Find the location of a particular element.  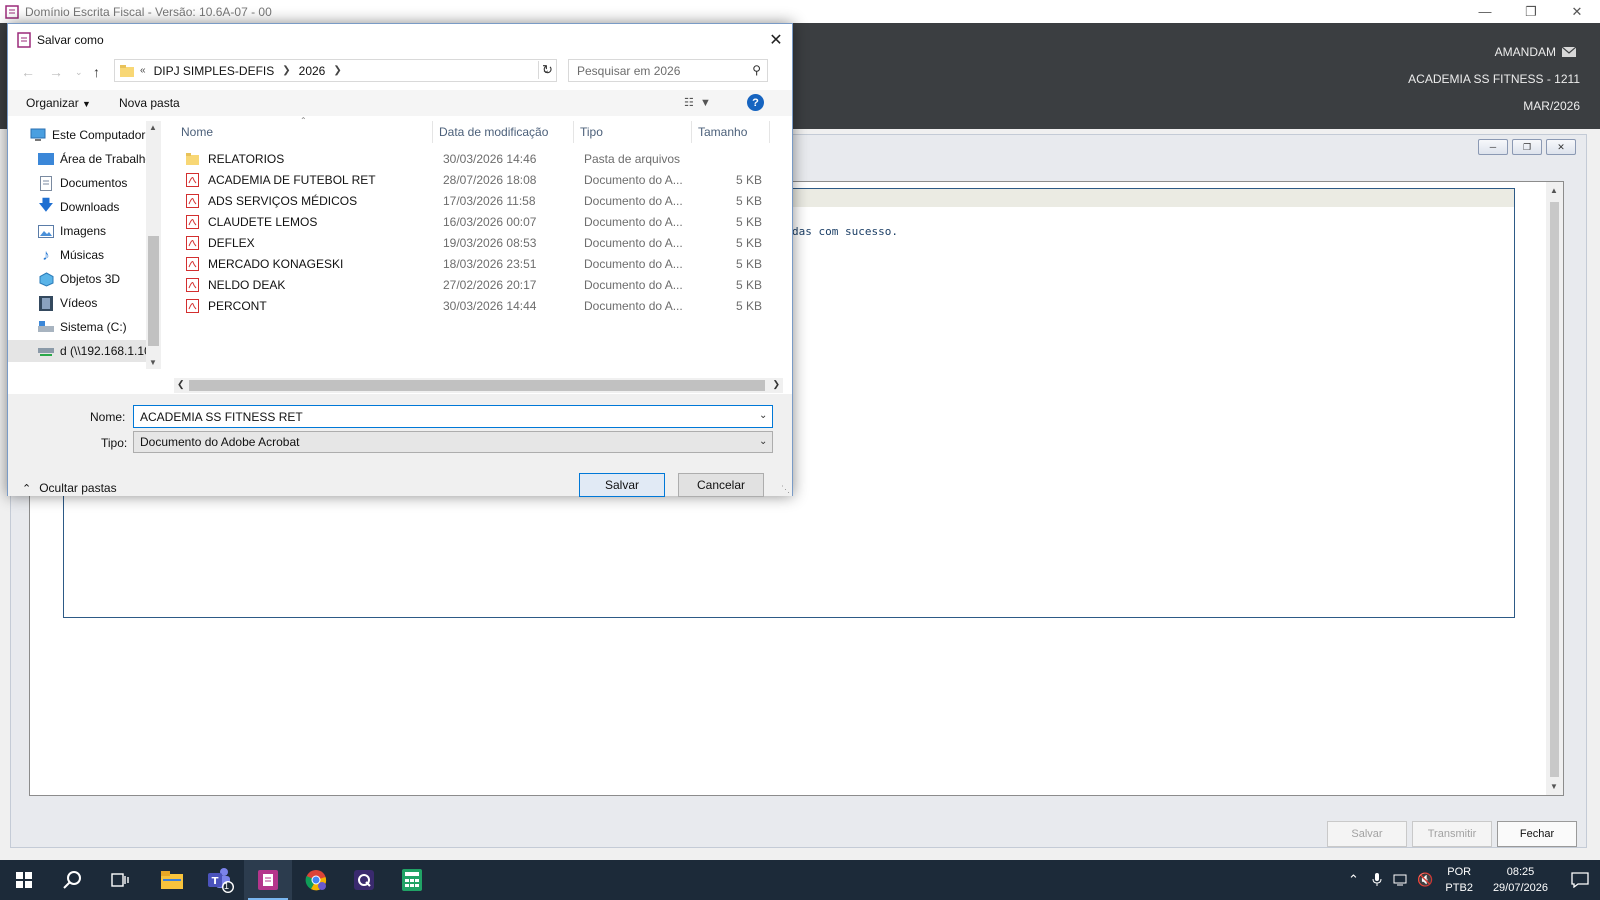

help-icon: ? is located at coordinates (755, 102).